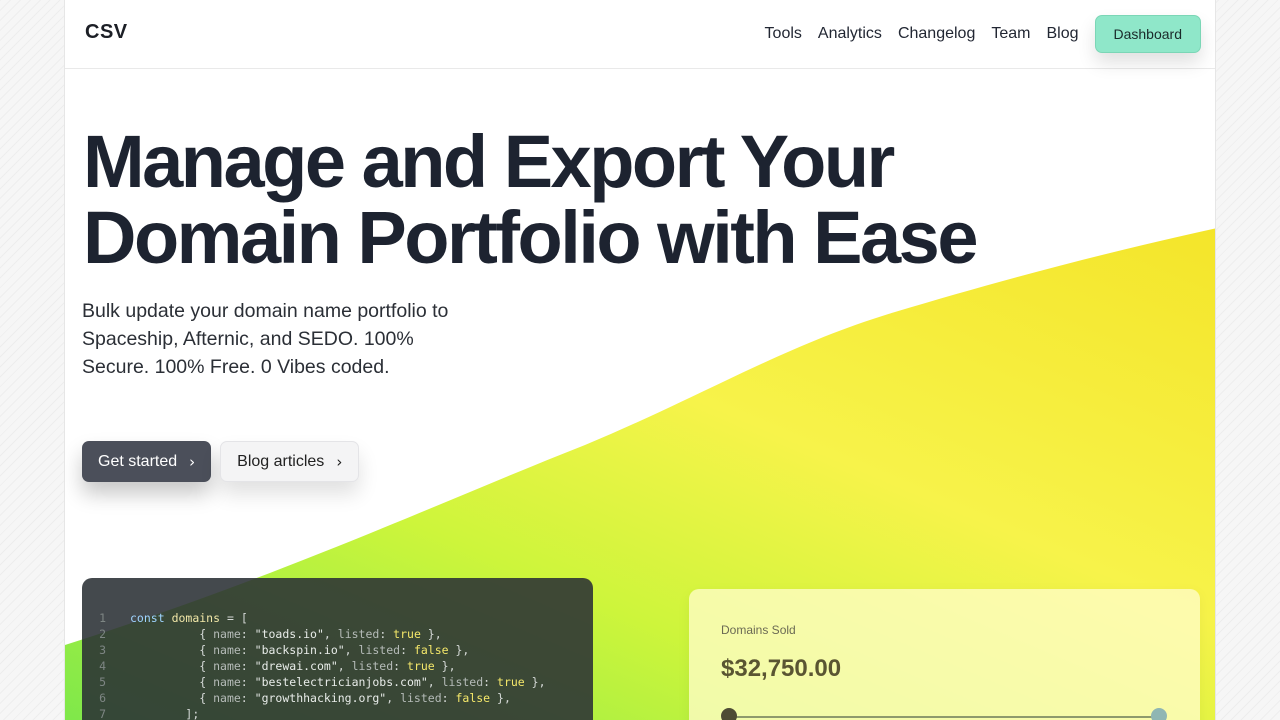  What do you see at coordinates (936, 34) in the screenshot?
I see `nav-link-changelog: Changelog` at bounding box center [936, 34].